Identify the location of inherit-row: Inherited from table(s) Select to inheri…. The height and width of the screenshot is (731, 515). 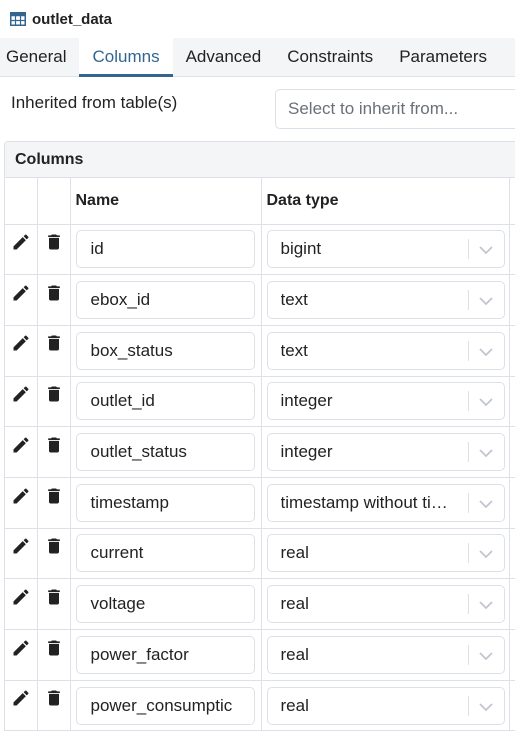
(257, 109).